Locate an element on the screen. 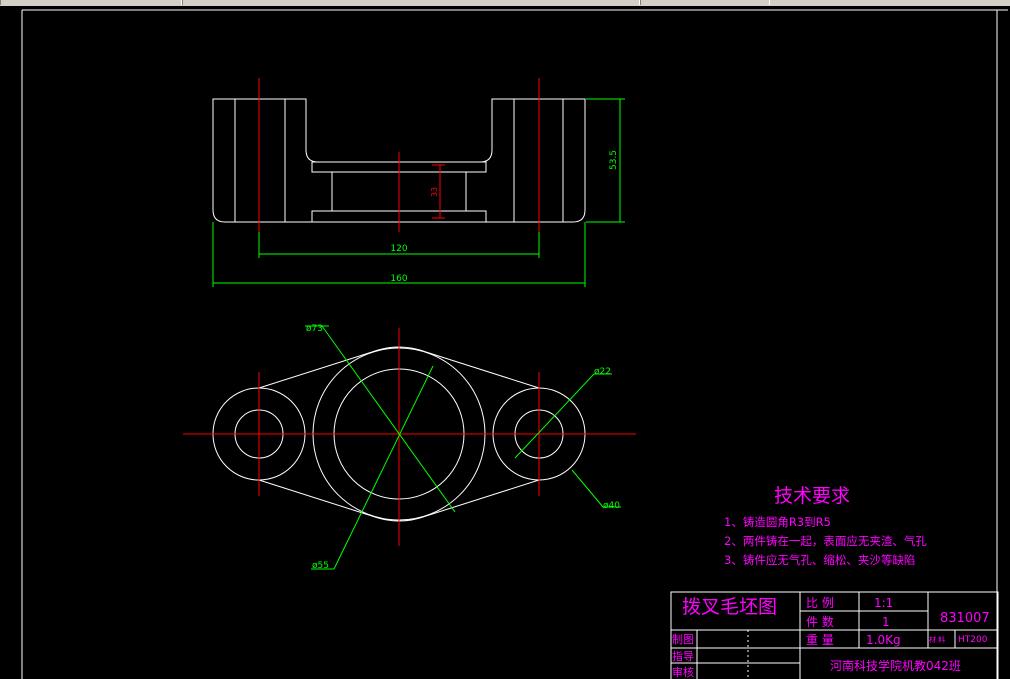  guide-label: 指导 is located at coordinates (683, 656).